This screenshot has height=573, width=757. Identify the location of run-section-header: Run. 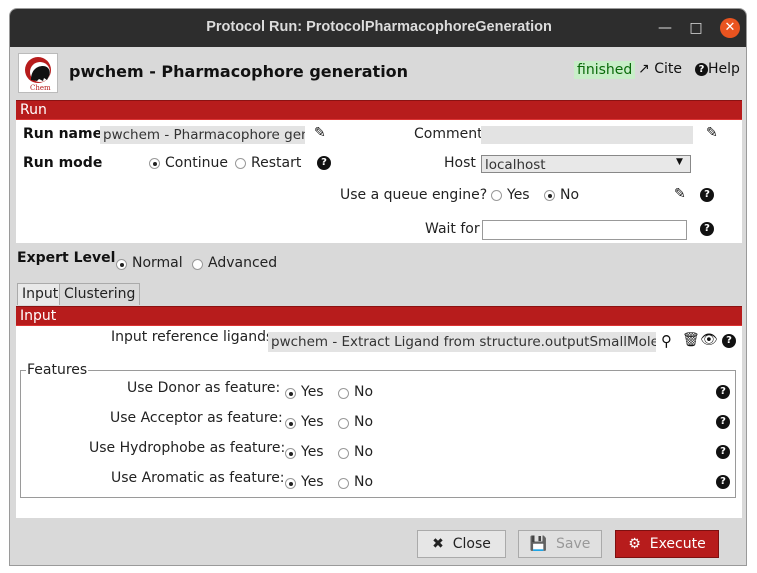
(379, 110).